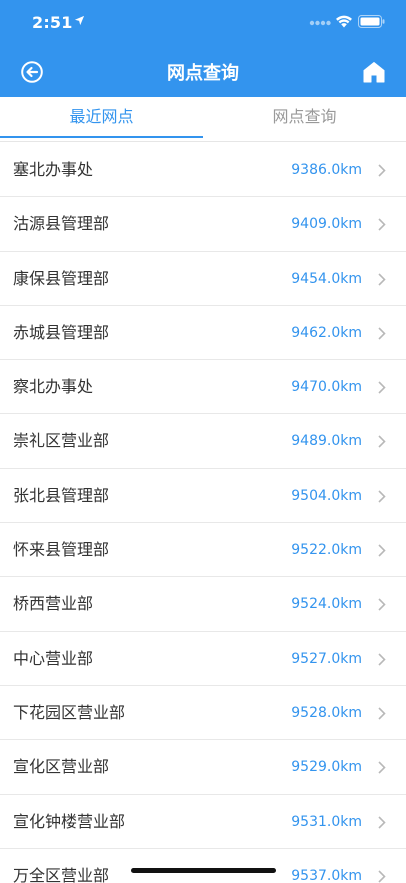 Image resolution: width=406 pixels, height=883 pixels. What do you see at coordinates (203, 496) in the screenshot?
I see `branch-row: 张北县管理部 9504.0km` at bounding box center [203, 496].